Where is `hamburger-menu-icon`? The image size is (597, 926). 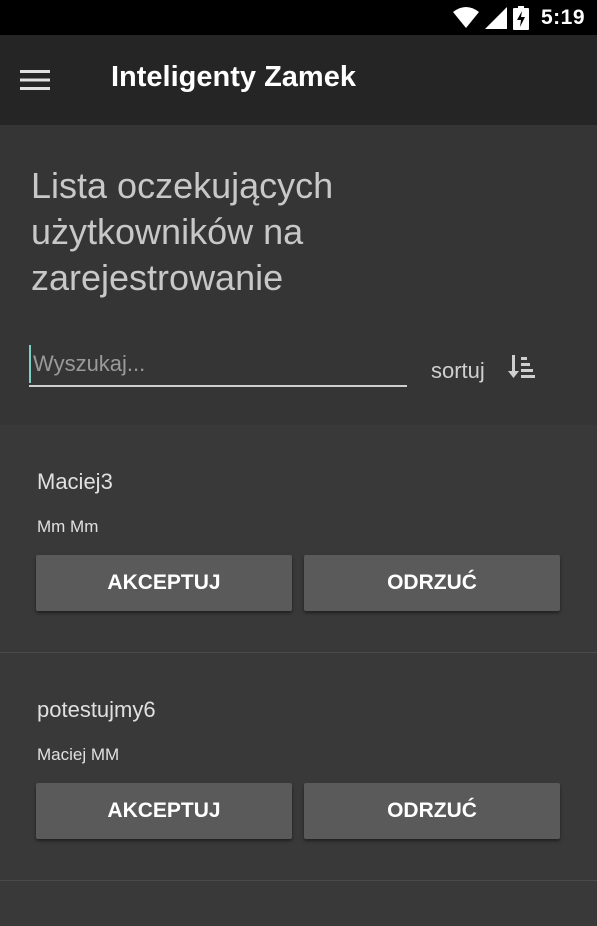 hamburger-menu-icon is located at coordinates (35, 80).